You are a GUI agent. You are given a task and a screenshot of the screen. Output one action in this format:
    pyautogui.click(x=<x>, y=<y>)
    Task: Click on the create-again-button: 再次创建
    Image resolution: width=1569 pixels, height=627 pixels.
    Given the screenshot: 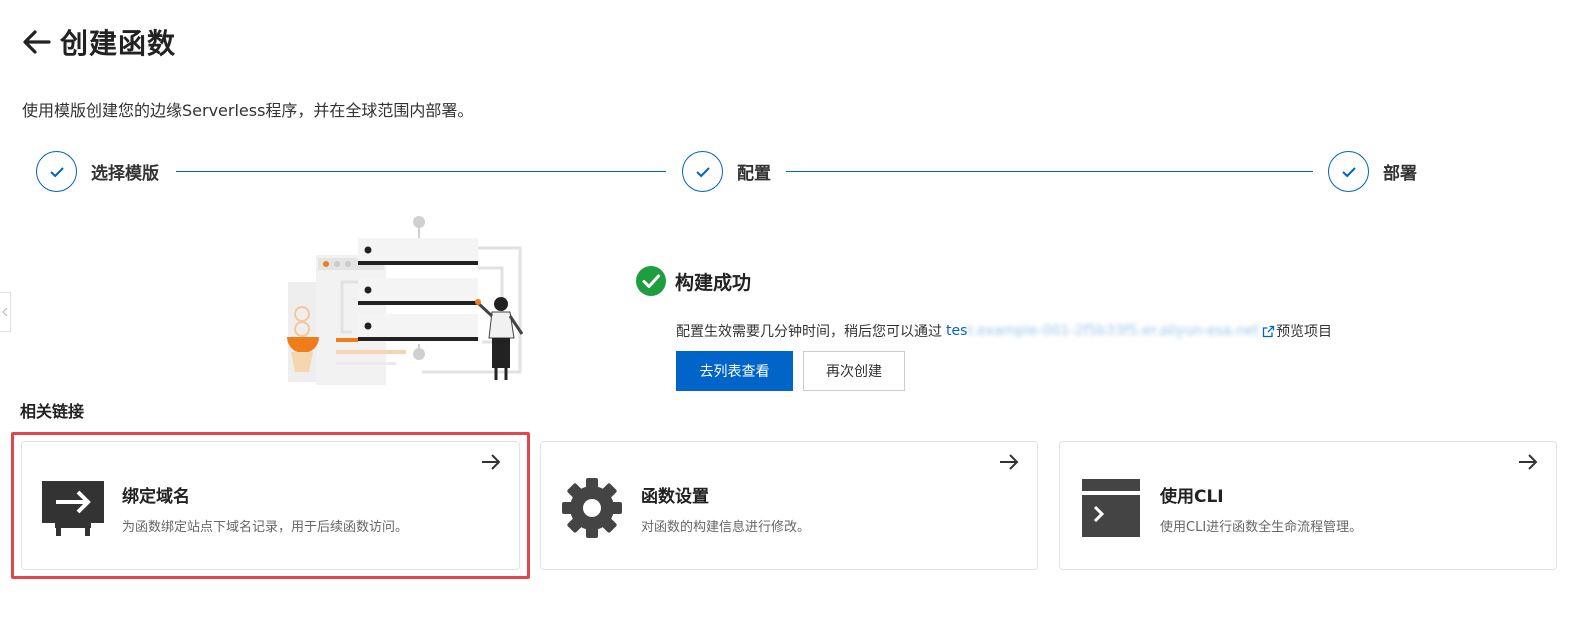 What is the action you would take?
    pyautogui.click(x=854, y=371)
    